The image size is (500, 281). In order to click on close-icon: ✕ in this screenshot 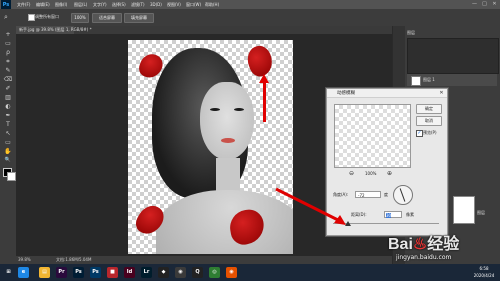, I will do `click(494, 4)`.